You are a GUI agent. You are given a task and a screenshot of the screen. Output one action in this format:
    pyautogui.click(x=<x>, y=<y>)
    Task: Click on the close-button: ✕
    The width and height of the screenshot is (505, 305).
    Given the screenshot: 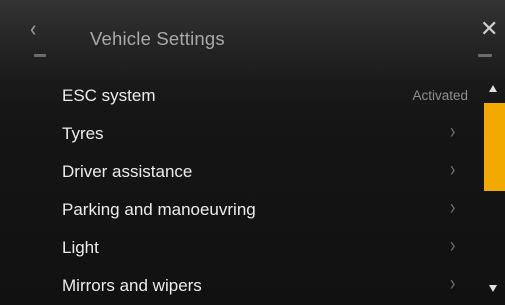 What is the action you would take?
    pyautogui.click(x=489, y=40)
    